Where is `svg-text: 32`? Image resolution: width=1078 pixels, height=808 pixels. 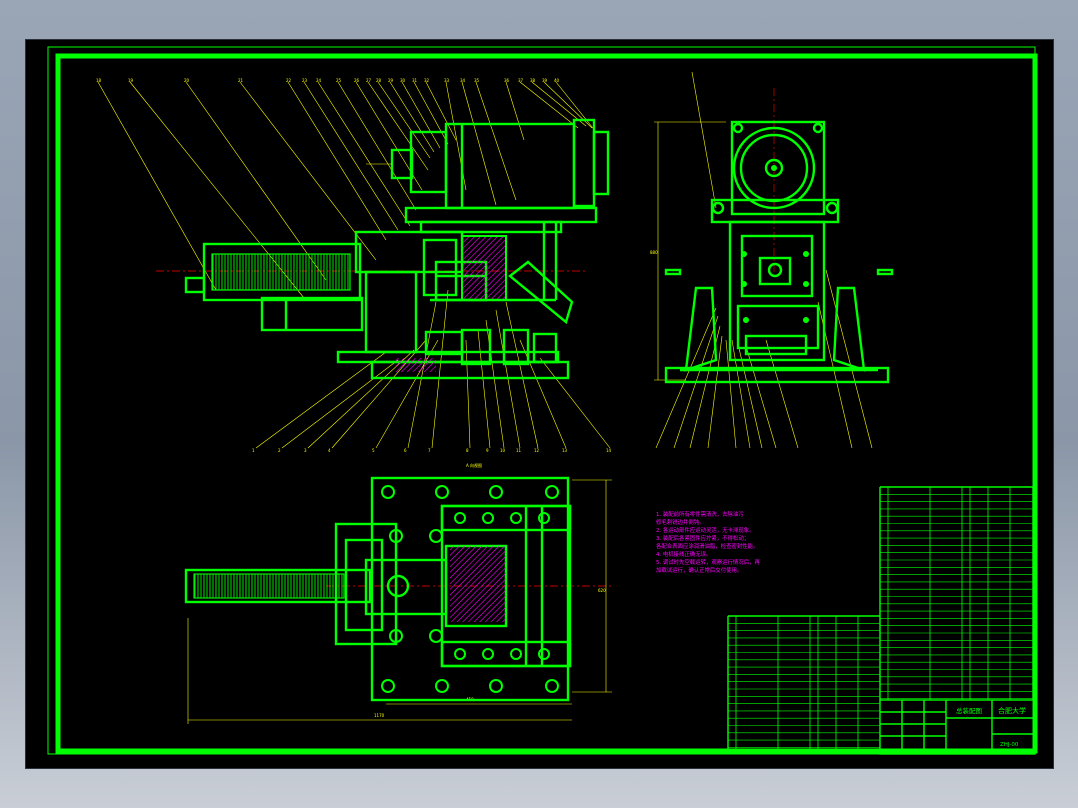 svg-text: 32 is located at coordinates (427, 80).